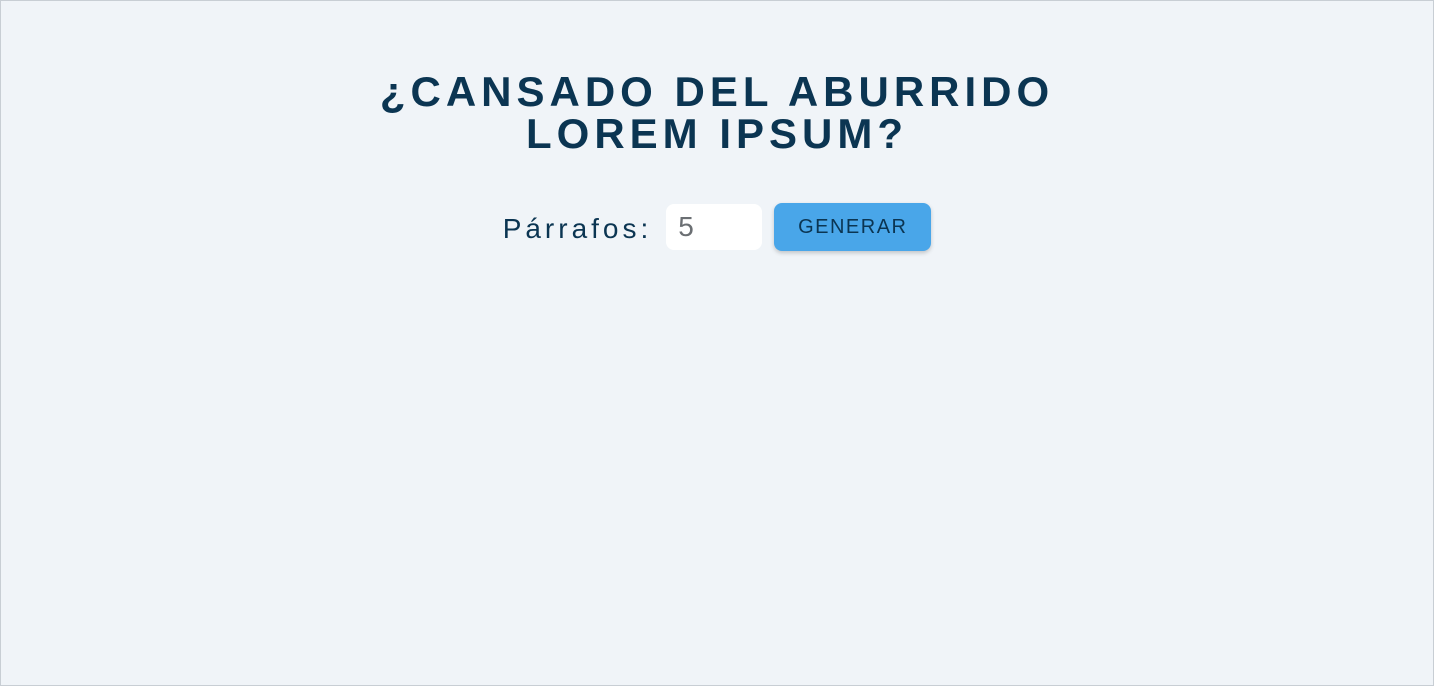 This screenshot has height=686, width=1434. What do you see at coordinates (714, 227) in the screenshot?
I see `paragraphs-input` at bounding box center [714, 227].